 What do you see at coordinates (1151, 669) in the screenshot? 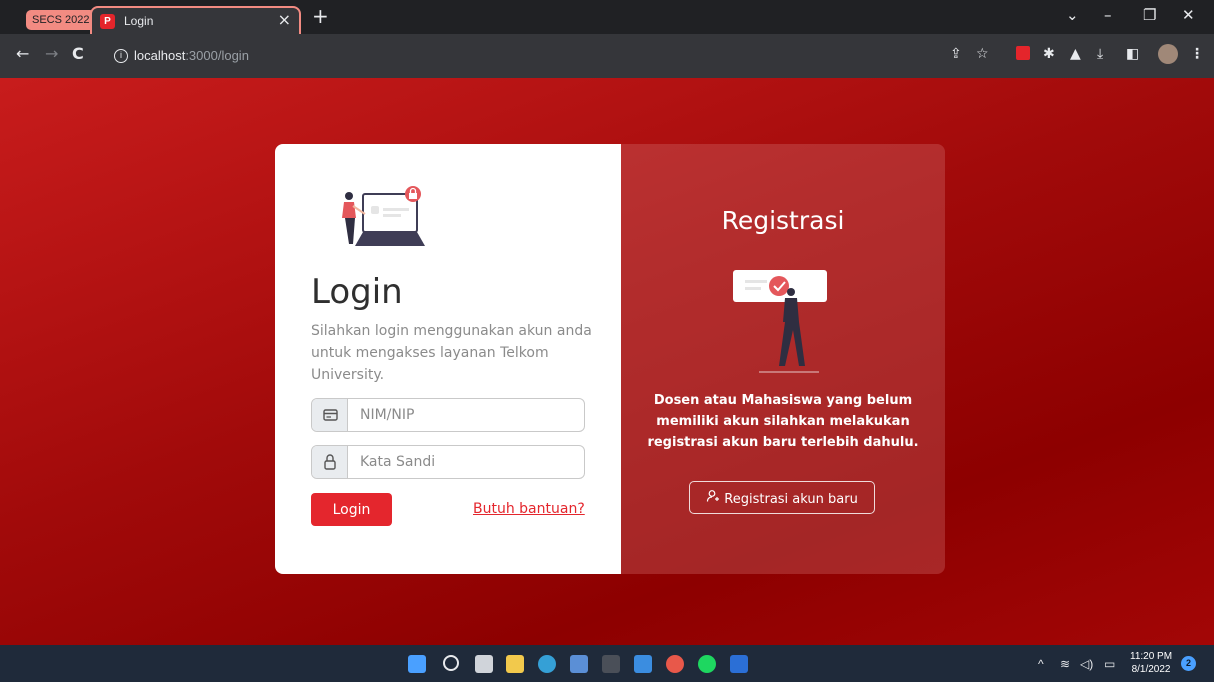
I see `clock-date: 8/1/2022` at bounding box center [1151, 669].